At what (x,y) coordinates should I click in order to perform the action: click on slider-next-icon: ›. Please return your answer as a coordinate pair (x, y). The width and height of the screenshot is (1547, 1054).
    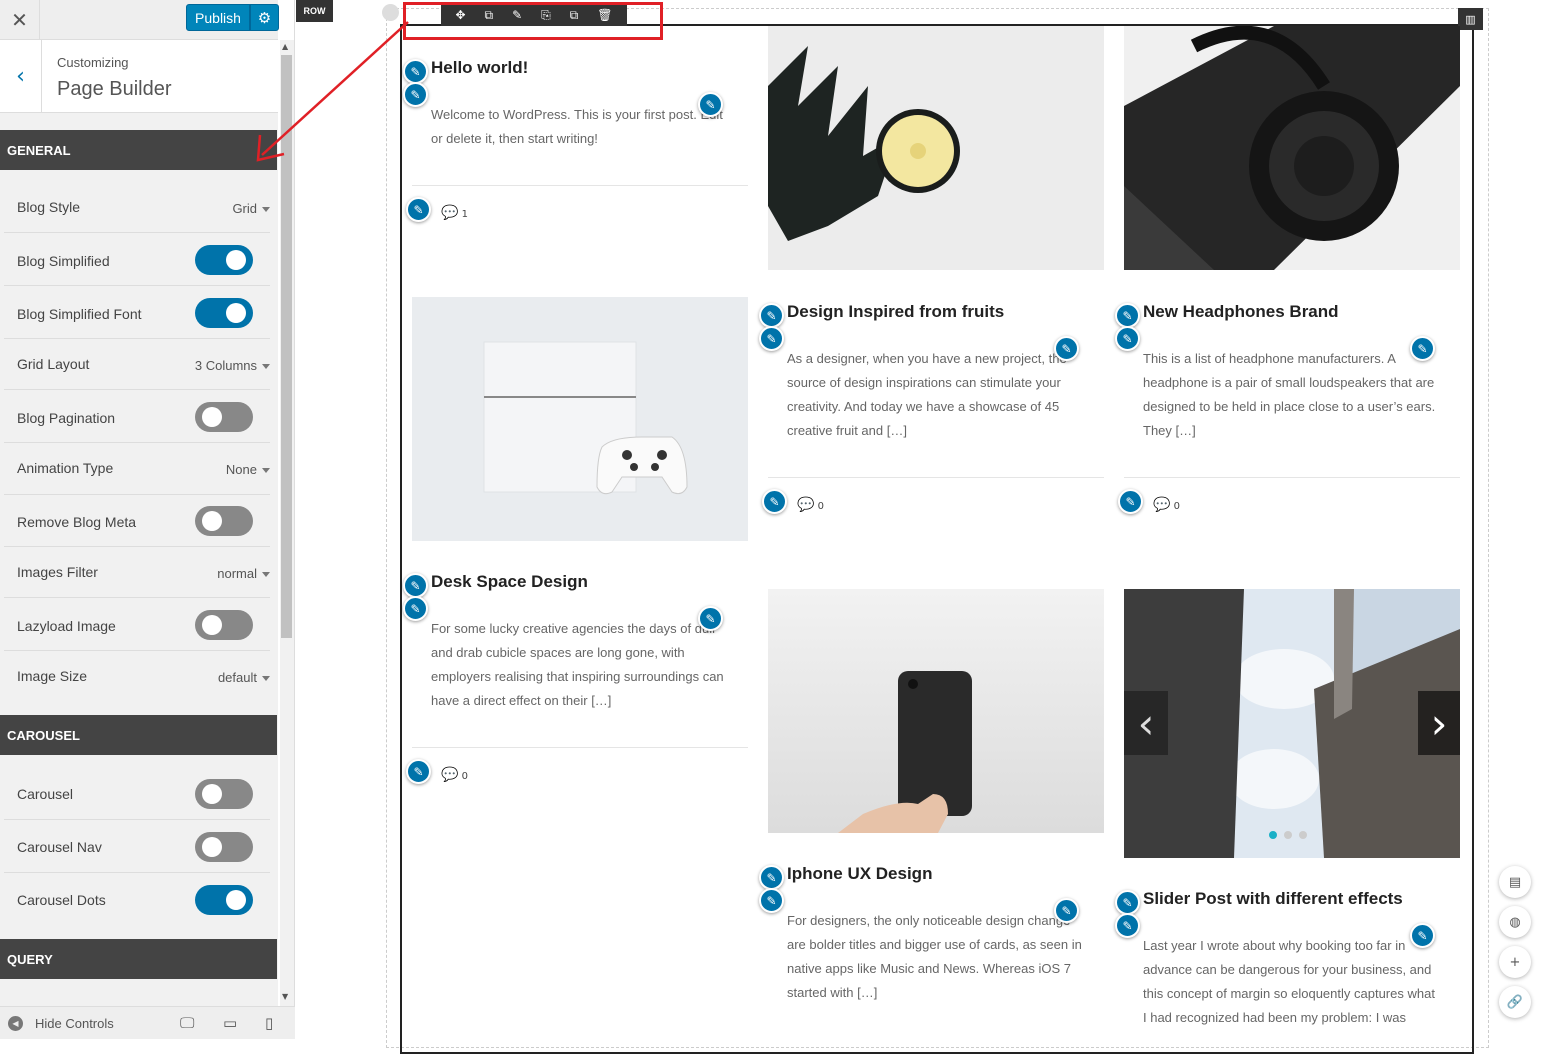
    Looking at the image, I should click on (1439, 723).